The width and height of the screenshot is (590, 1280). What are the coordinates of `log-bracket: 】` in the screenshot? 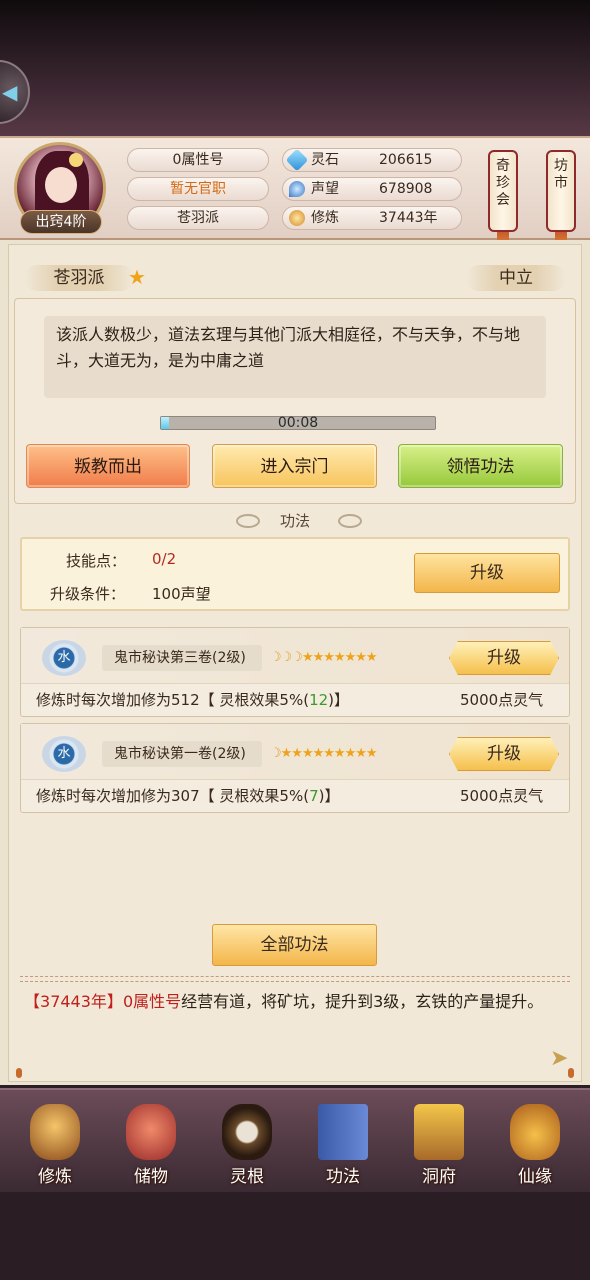 It's located at (114, 1001).